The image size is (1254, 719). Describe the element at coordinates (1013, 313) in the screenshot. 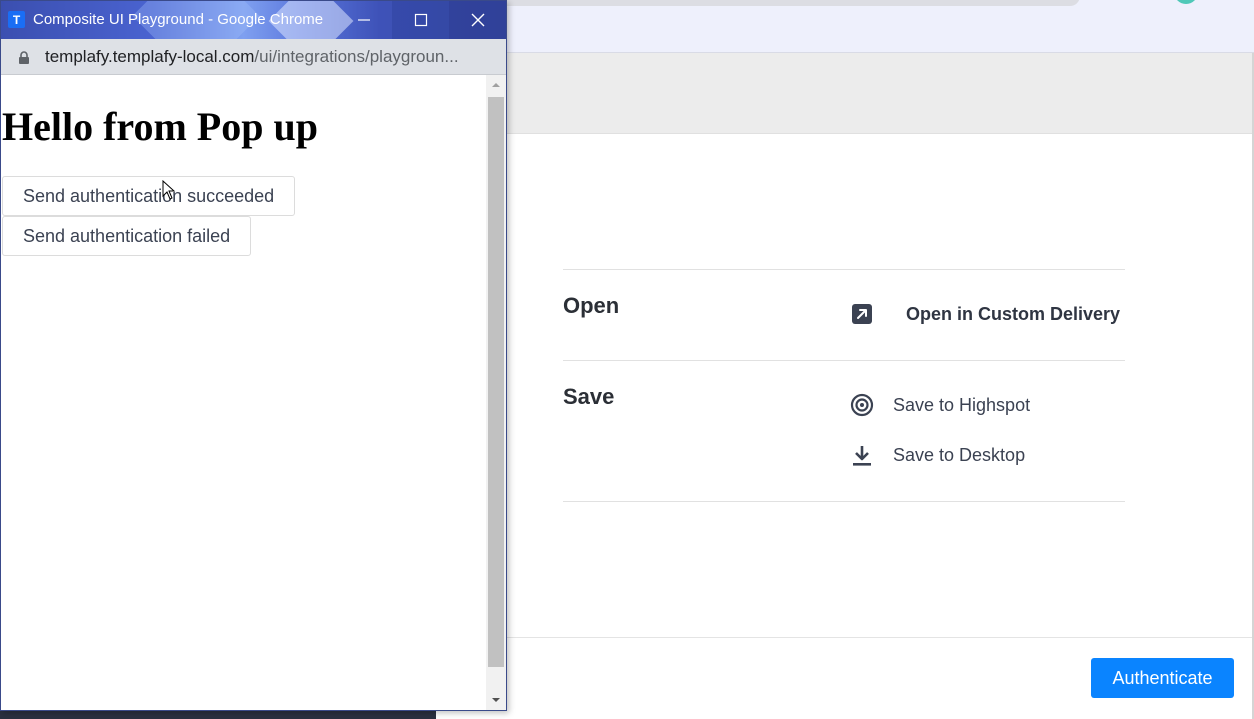

I see `open-in-custom-delivery-label: Open in Custom Delivery` at that location.